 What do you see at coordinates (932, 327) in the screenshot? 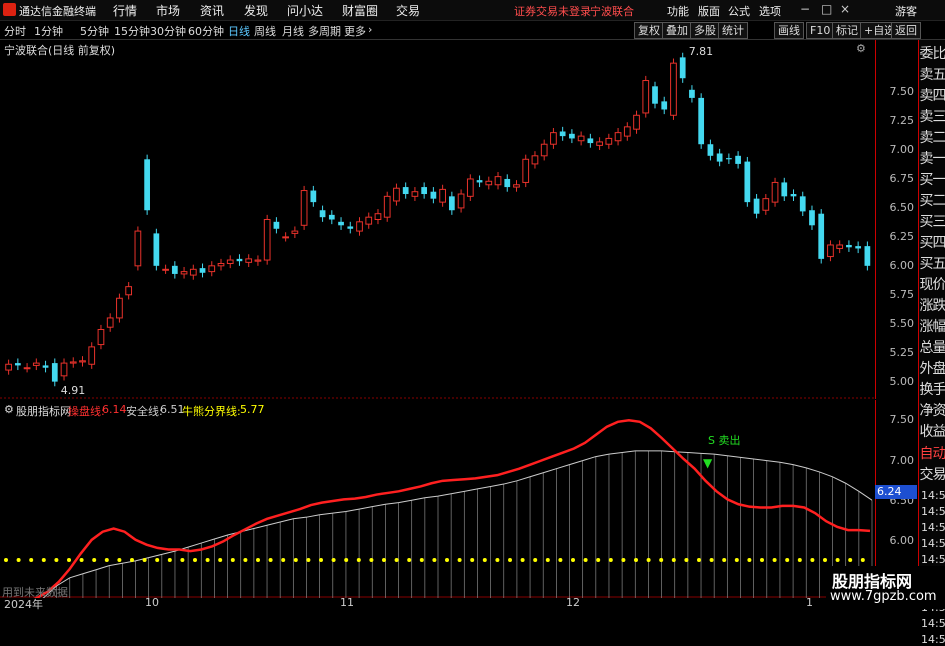
I see `side-label-13: 涨幅` at bounding box center [932, 327].